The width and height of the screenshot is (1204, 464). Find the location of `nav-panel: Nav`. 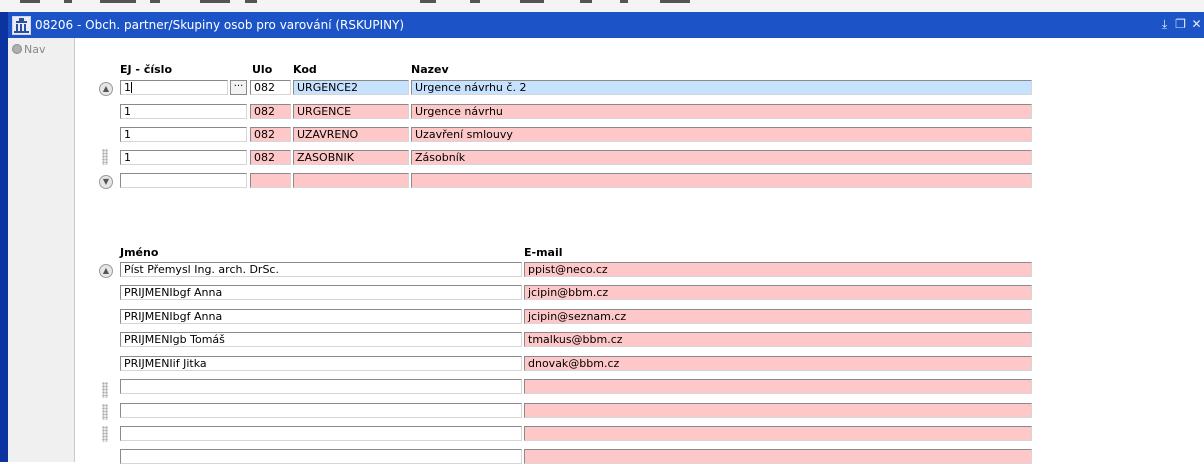

nav-panel: Nav is located at coordinates (41, 250).